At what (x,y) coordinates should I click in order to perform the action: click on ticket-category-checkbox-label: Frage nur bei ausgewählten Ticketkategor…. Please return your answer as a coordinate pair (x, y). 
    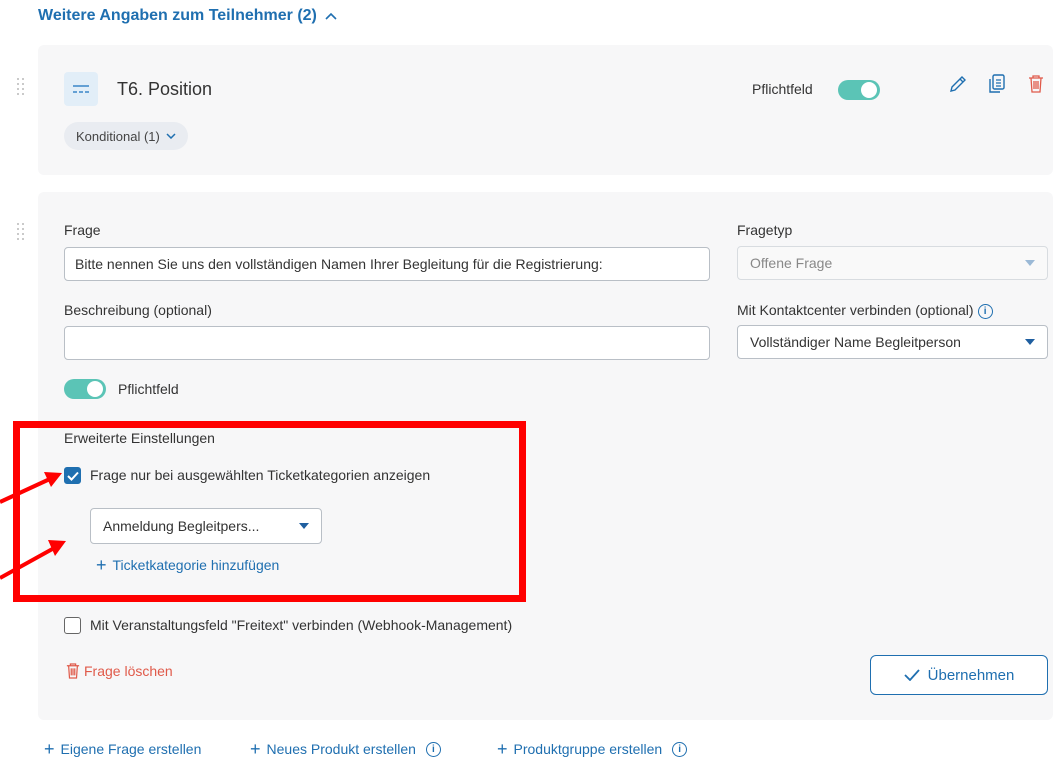
    Looking at the image, I should click on (260, 475).